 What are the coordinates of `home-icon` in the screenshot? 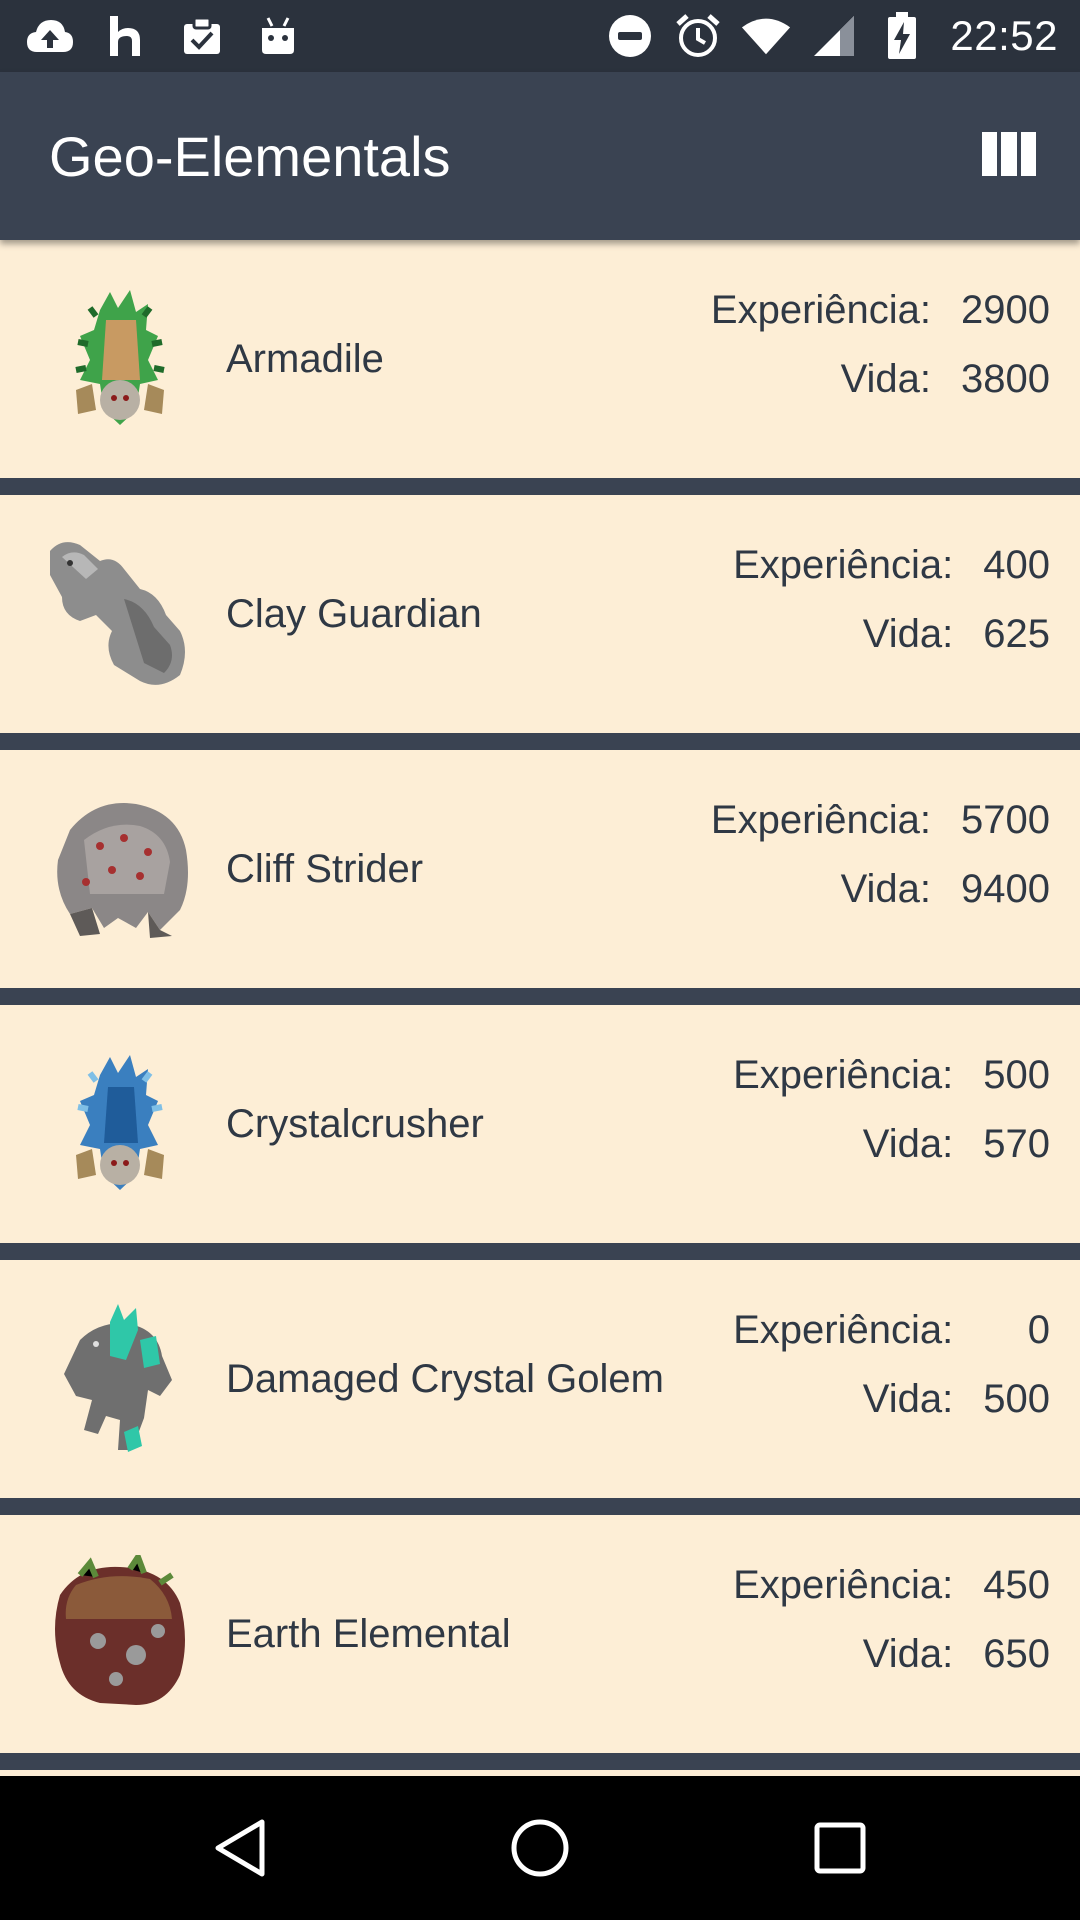 It's located at (540, 1848).